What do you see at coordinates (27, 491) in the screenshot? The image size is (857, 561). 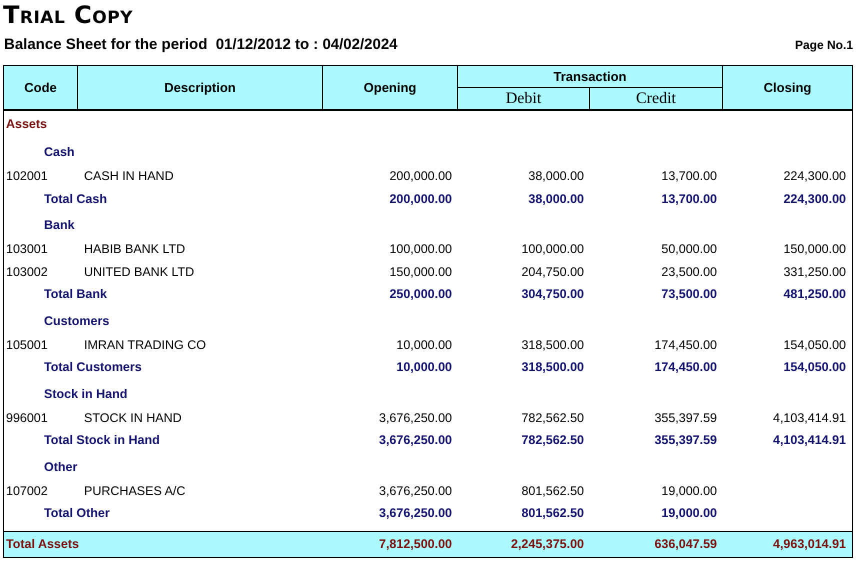 I see `table-cell: 107002` at bounding box center [27, 491].